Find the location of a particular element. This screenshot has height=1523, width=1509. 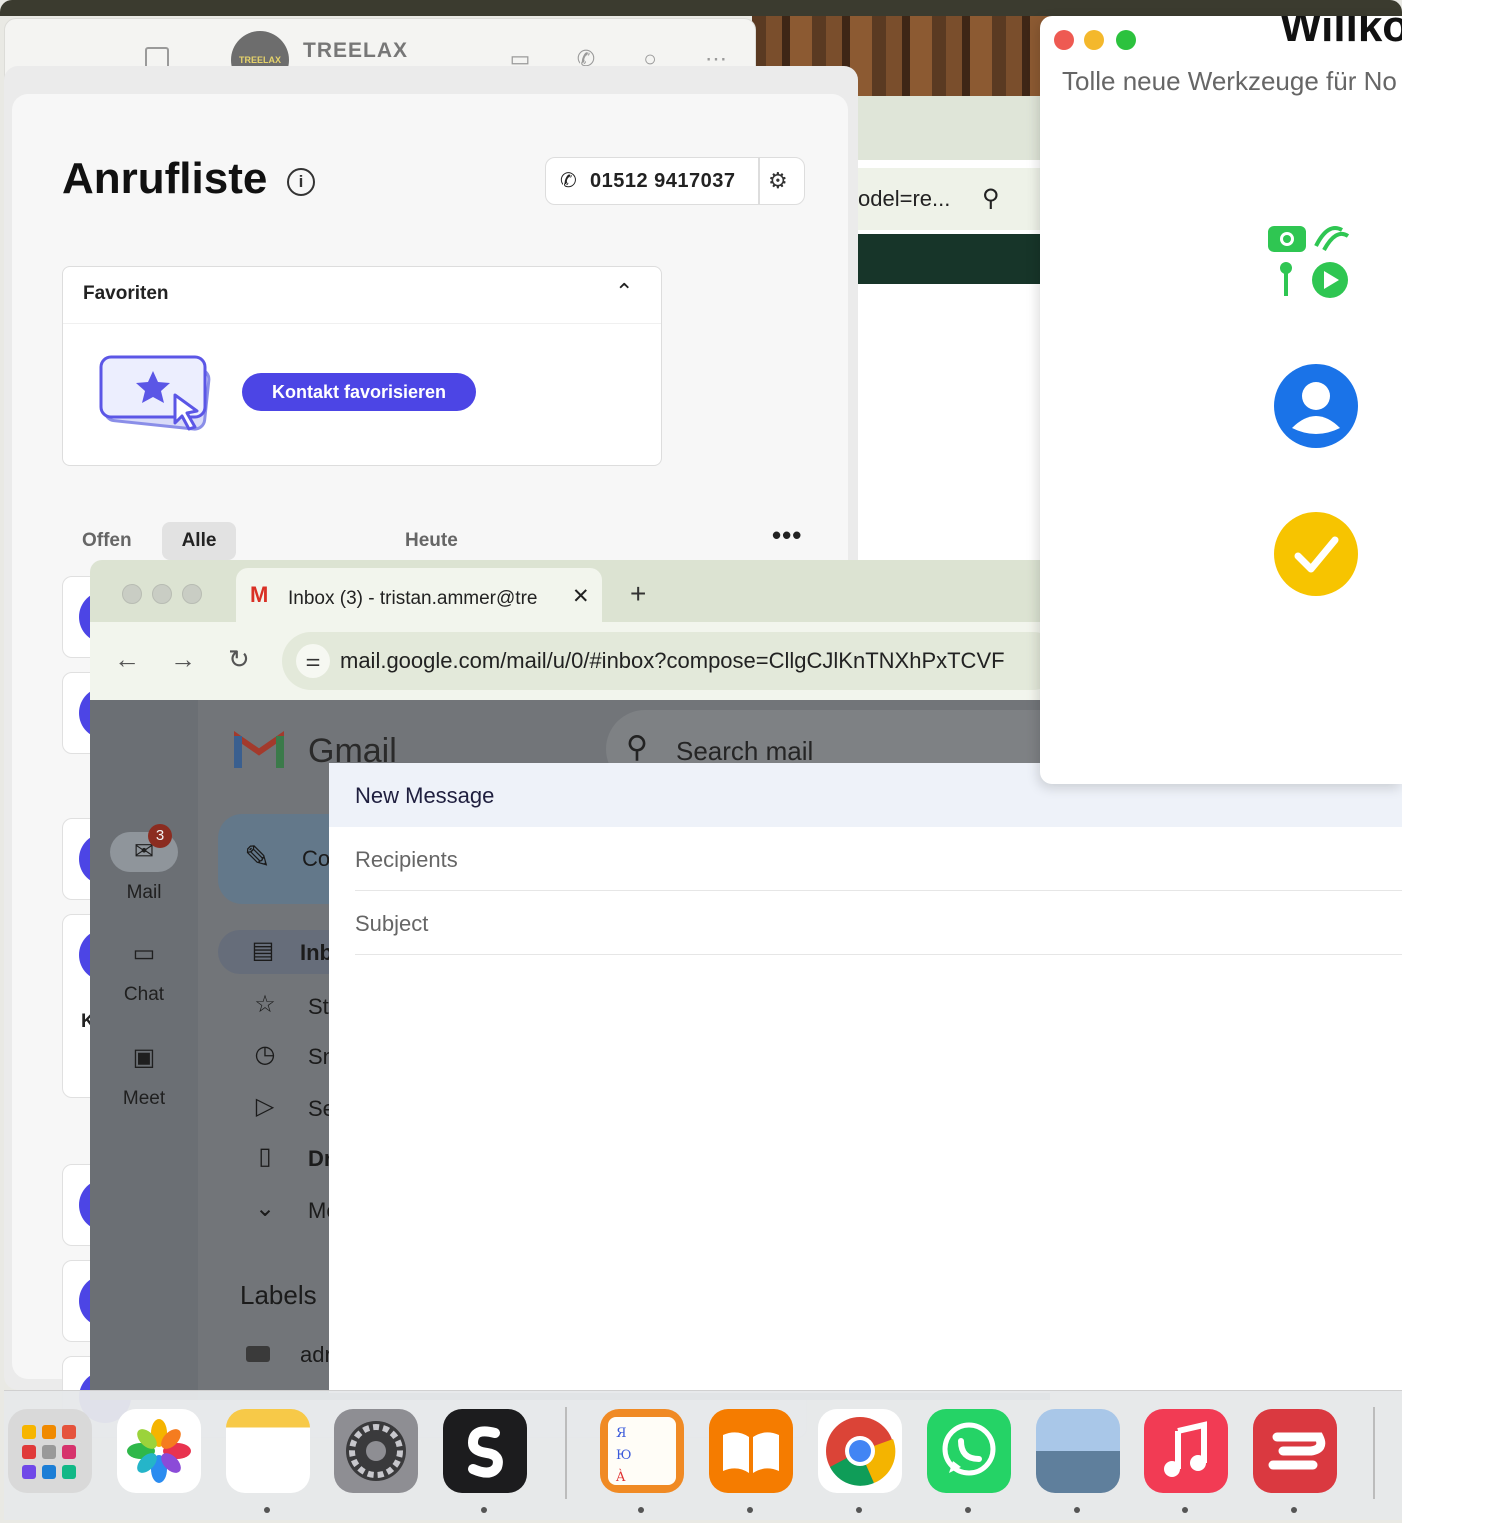

gear-icon: ⚙ is located at coordinates (778, 181).